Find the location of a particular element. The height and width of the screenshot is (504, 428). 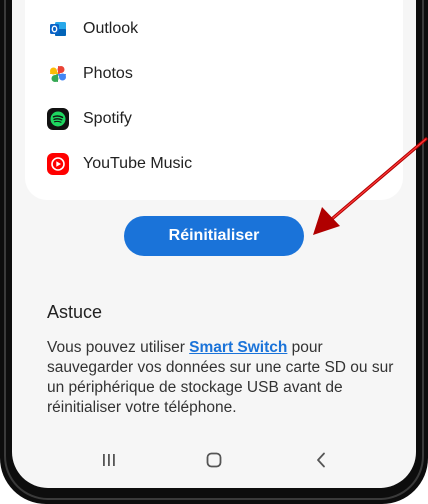

recents-icon is located at coordinates (109, 462).